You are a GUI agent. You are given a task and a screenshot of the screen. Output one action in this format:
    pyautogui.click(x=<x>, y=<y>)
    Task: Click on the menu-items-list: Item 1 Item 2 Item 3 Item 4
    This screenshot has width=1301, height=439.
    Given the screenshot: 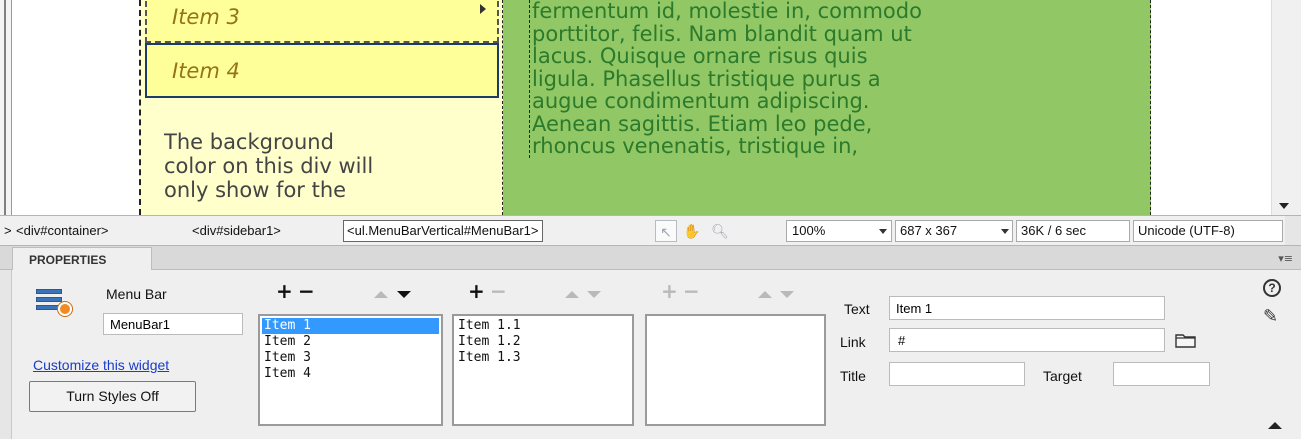 What is the action you would take?
    pyautogui.click(x=350, y=370)
    